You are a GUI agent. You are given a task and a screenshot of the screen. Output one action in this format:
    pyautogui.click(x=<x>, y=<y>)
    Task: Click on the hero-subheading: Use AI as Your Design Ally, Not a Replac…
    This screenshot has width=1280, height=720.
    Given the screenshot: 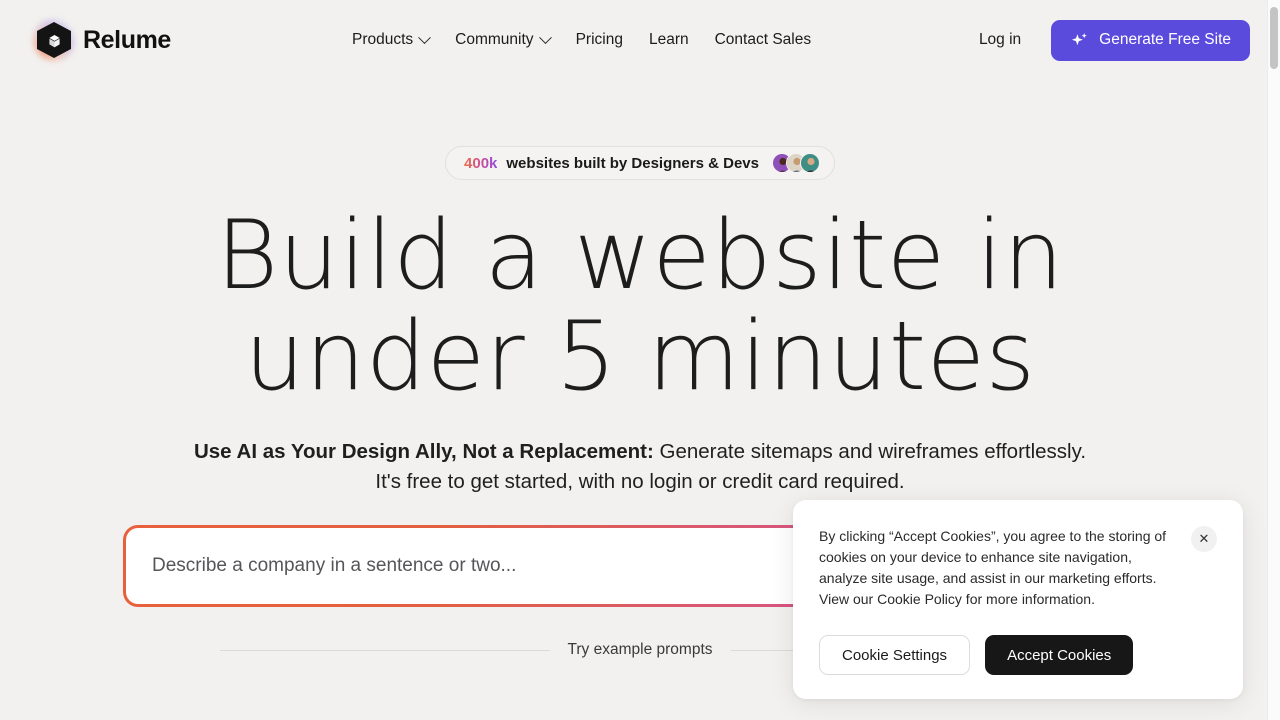 What is the action you would take?
    pyautogui.click(x=640, y=467)
    